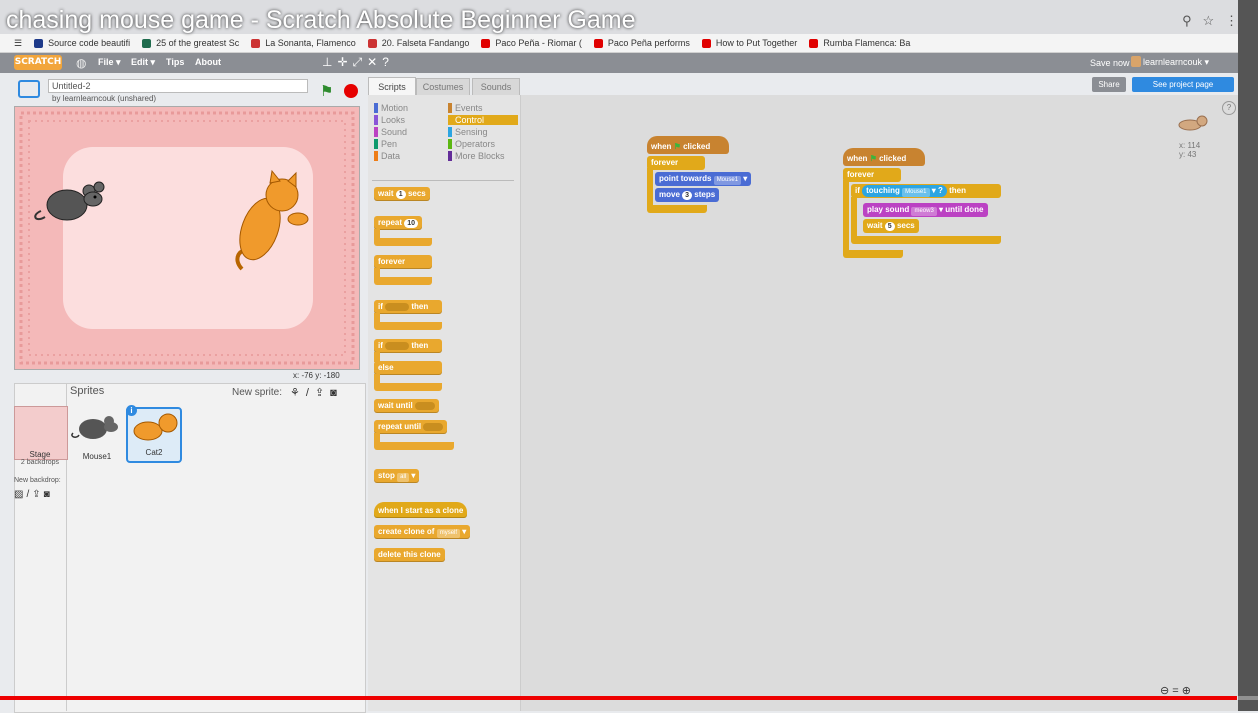 The image size is (1258, 713). Describe the element at coordinates (1231, 20) in the screenshot. I see `more-icon: ⋮` at that location.